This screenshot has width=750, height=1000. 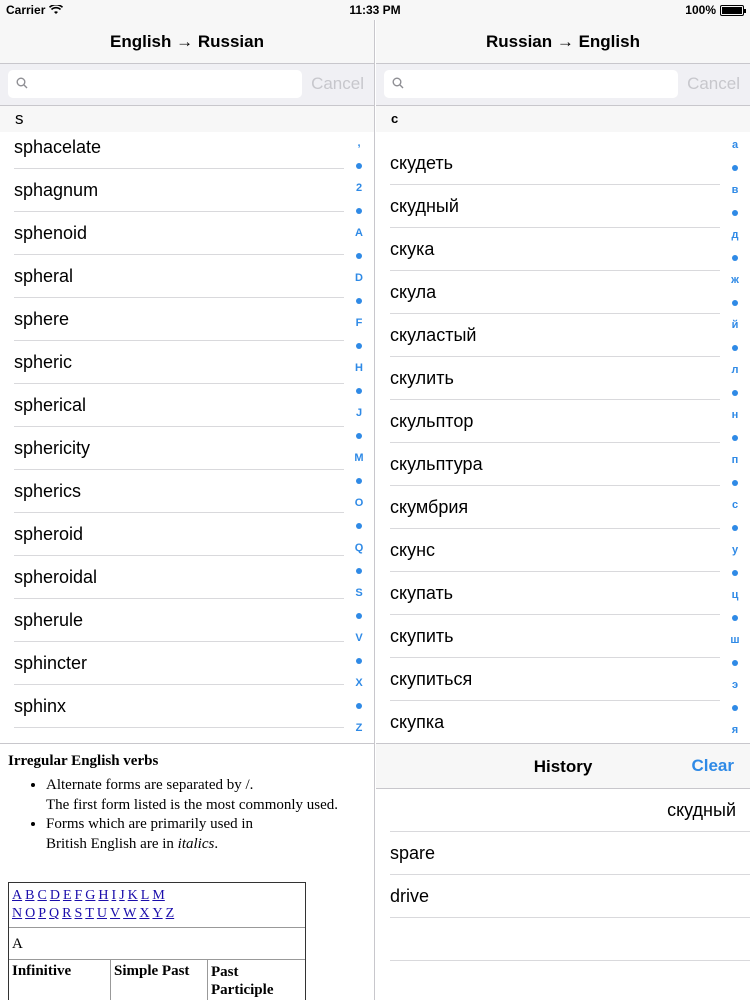 What do you see at coordinates (102, 913) in the screenshot?
I see `letter-link: U` at bounding box center [102, 913].